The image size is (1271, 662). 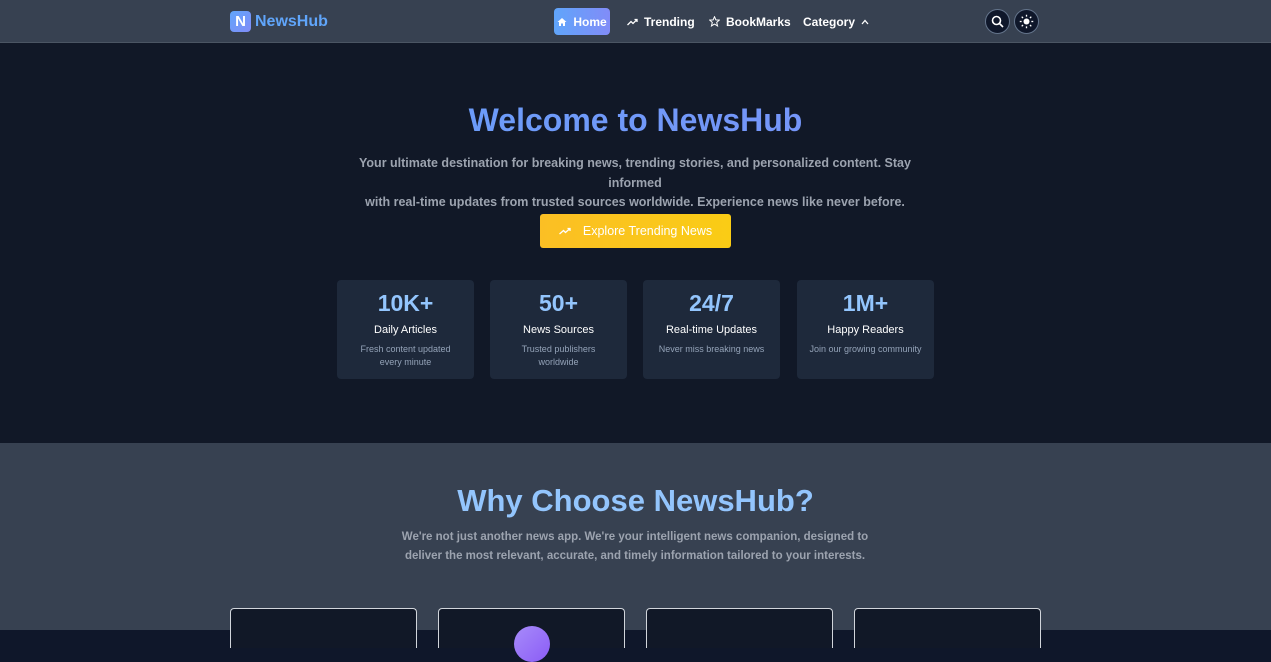 I want to click on stat-value: 24/7, so click(x=711, y=303).